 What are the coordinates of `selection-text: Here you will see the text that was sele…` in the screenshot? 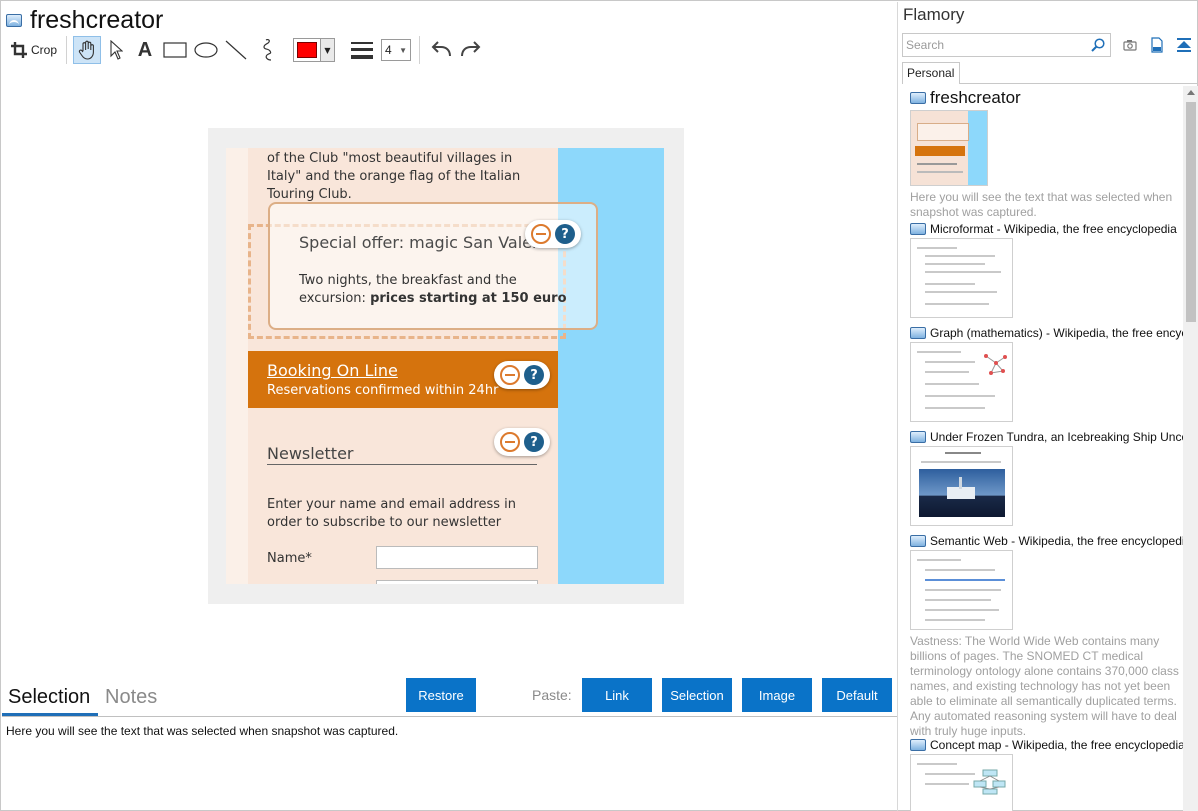 It's located at (202, 731).